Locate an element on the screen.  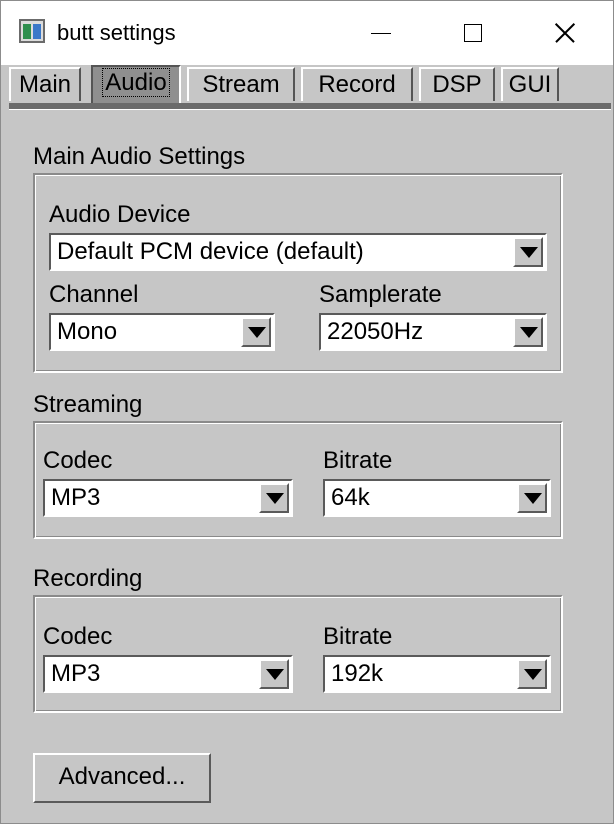
tab-dsp: DSP is located at coordinates (457, 84).